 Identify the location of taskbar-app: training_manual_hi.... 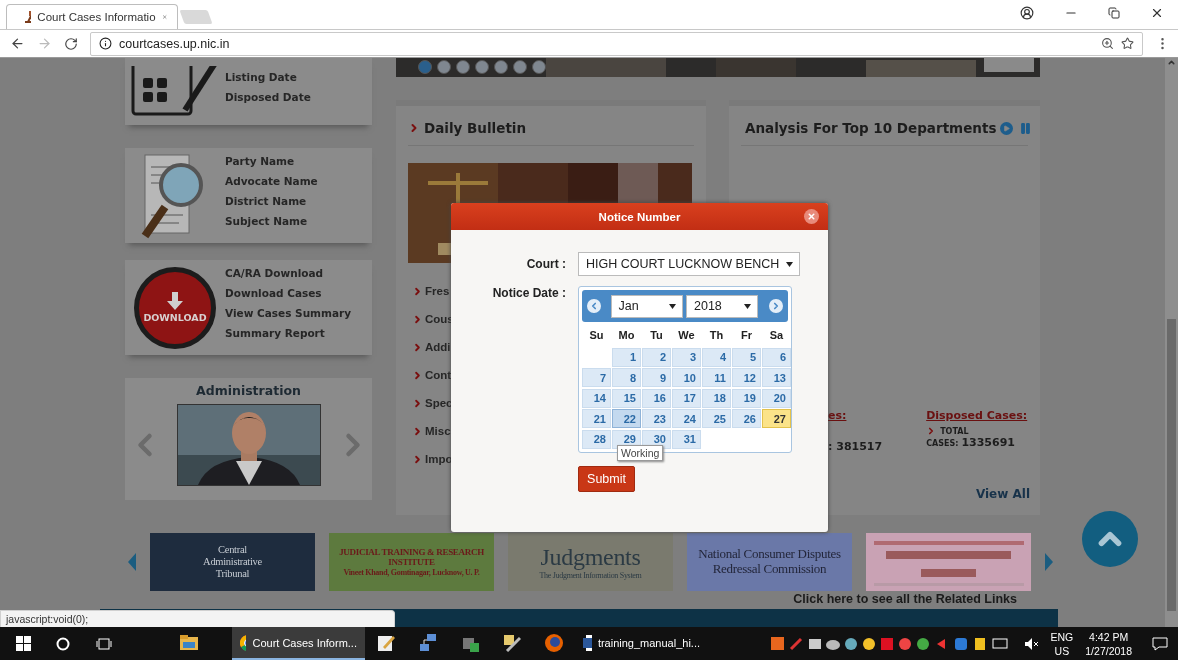
(641, 643).